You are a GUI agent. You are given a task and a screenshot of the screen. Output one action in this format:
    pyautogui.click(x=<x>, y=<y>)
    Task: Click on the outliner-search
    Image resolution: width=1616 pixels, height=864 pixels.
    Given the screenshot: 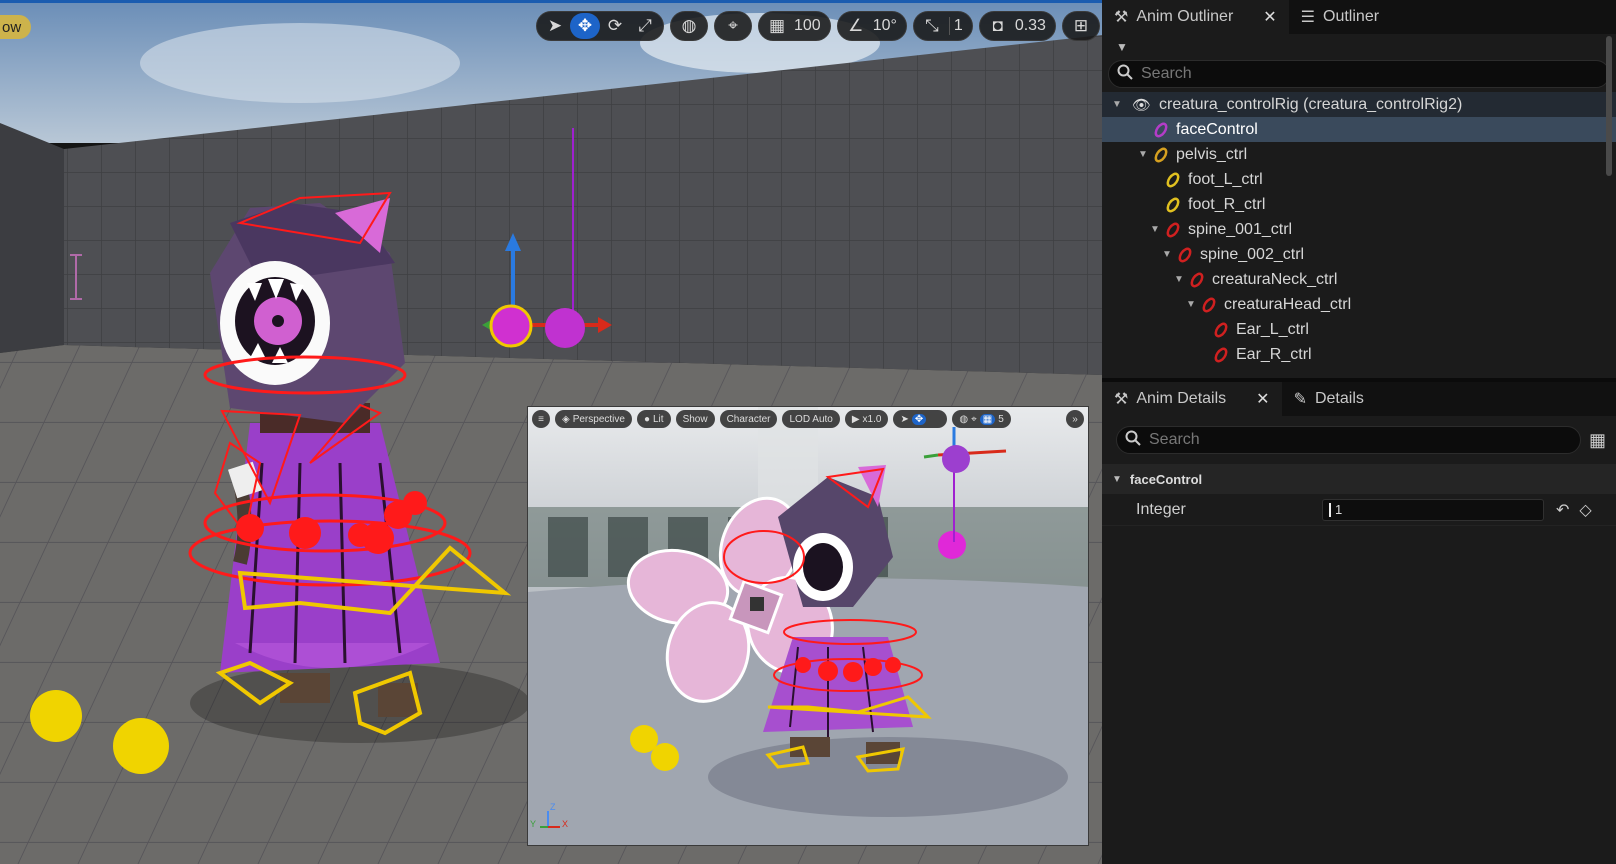 What is the action you would take?
    pyautogui.click(x=1359, y=74)
    